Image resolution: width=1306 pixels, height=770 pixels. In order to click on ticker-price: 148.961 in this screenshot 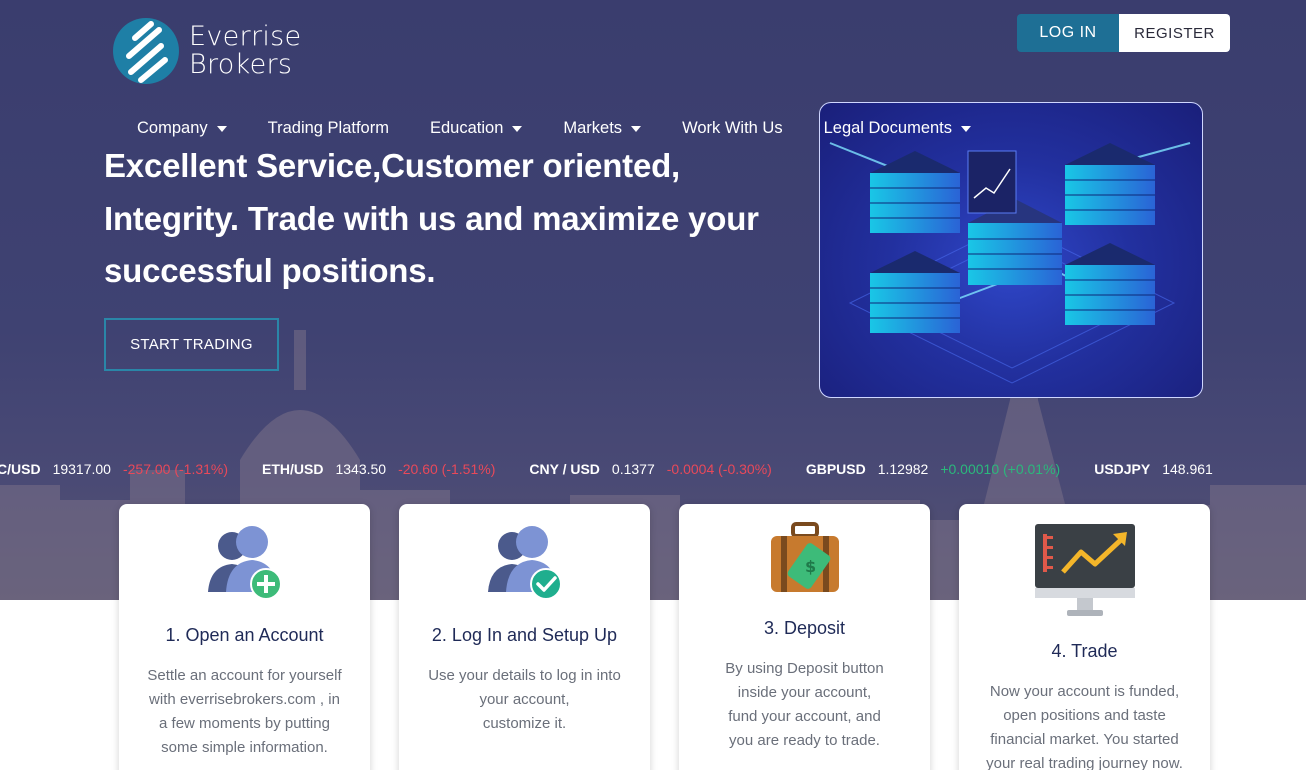, I will do `click(1187, 469)`.